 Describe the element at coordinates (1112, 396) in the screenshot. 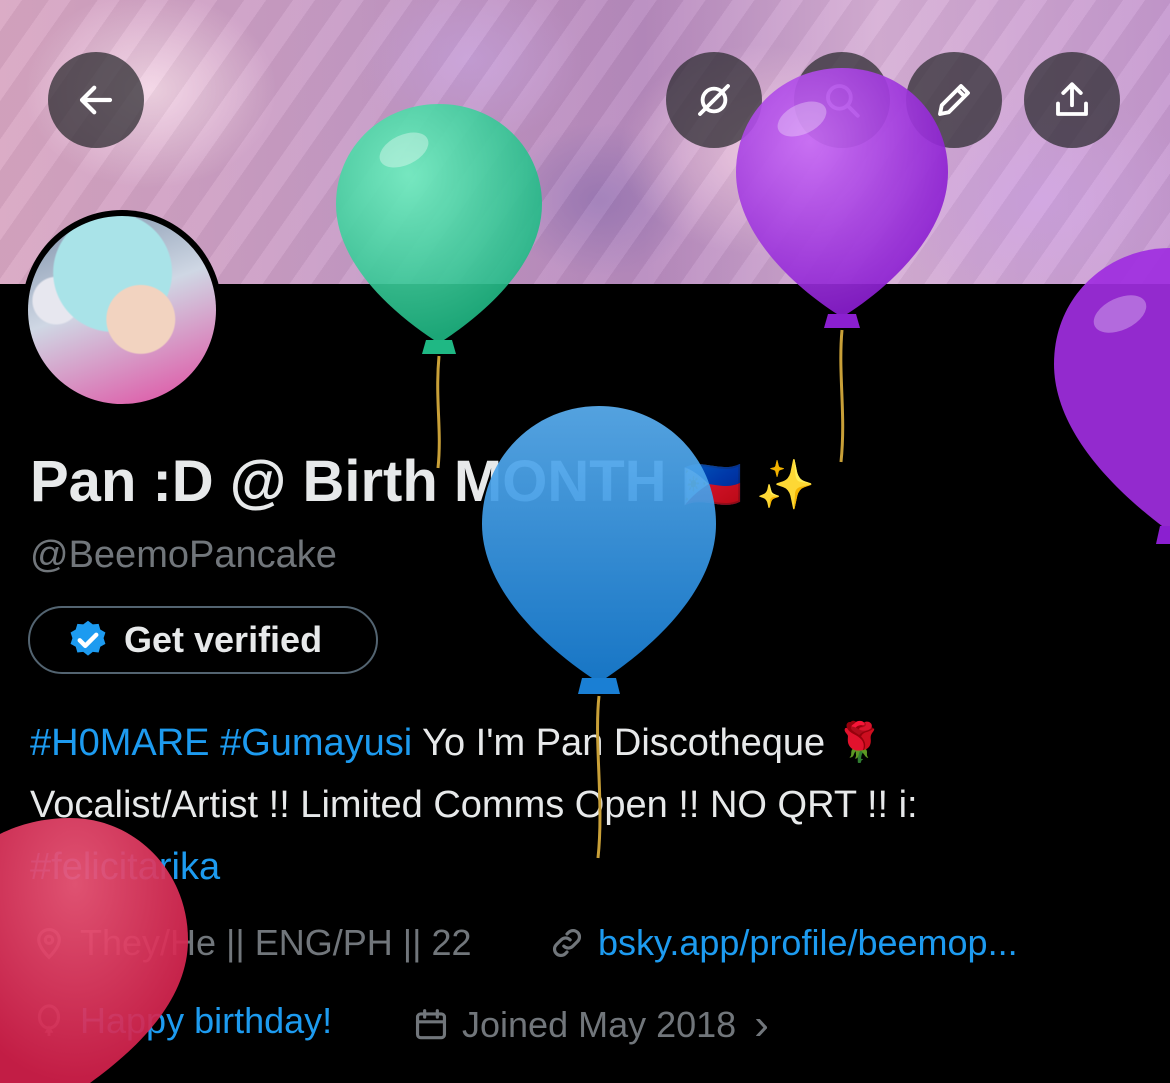

I see `purple-balloon-edge` at that location.